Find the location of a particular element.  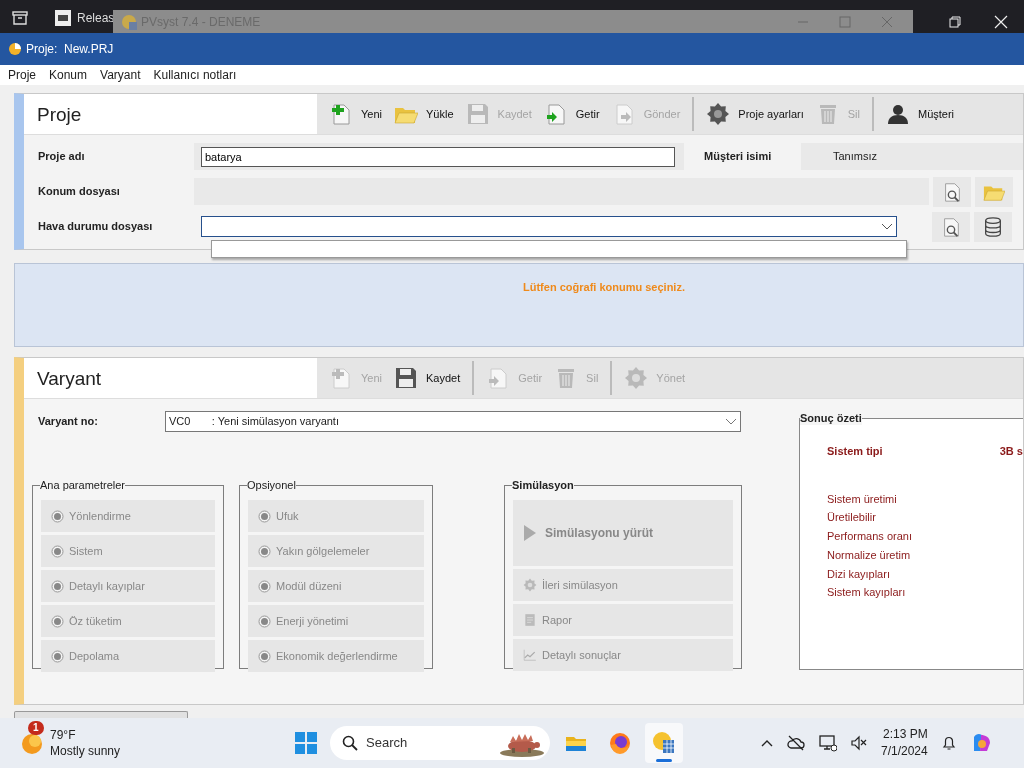

menu-item: Varyant is located at coordinates (120, 75).